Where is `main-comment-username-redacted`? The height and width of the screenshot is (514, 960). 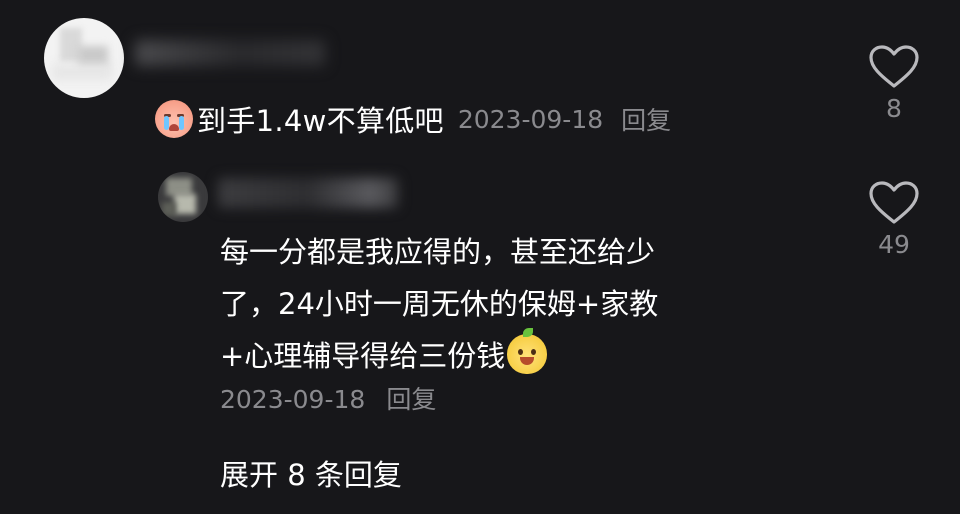 main-comment-username-redacted is located at coordinates (230, 53).